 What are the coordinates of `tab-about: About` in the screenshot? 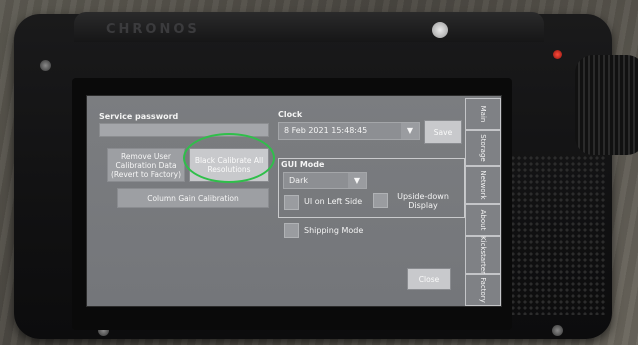 It's located at (483, 220).